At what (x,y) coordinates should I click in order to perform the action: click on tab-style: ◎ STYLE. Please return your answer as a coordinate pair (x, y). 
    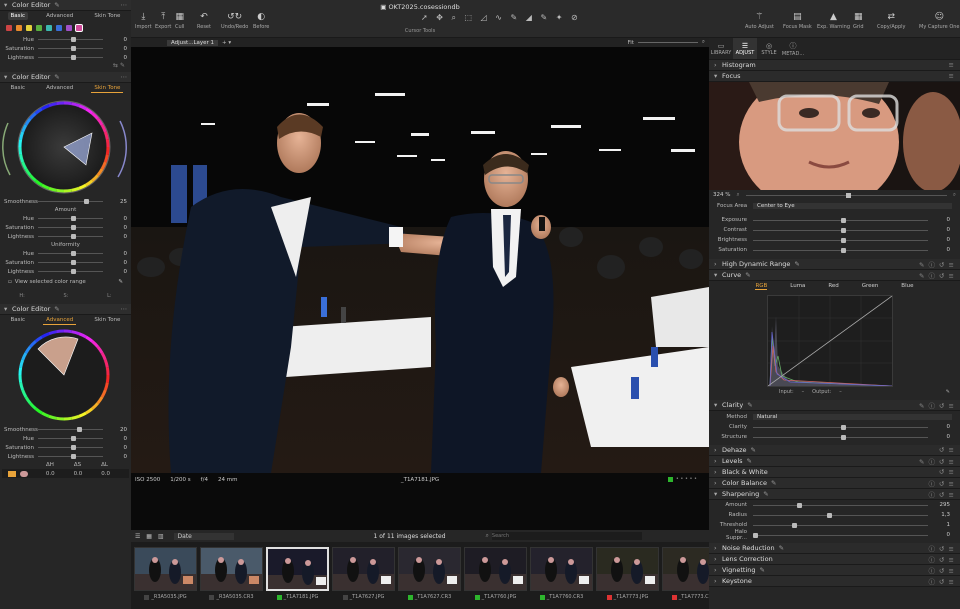
    Looking at the image, I should click on (769, 48).